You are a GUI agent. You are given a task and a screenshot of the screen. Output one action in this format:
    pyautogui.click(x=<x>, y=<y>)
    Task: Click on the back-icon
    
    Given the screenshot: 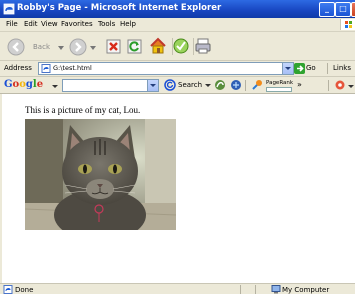 What is the action you would take?
    pyautogui.click(x=18, y=47)
    